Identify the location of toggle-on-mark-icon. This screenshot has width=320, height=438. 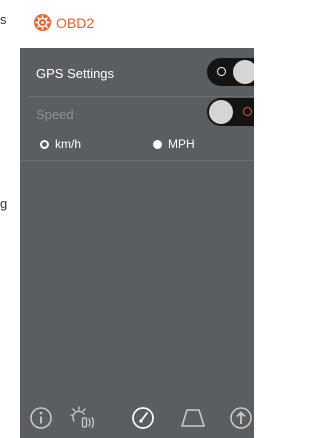
(247, 111).